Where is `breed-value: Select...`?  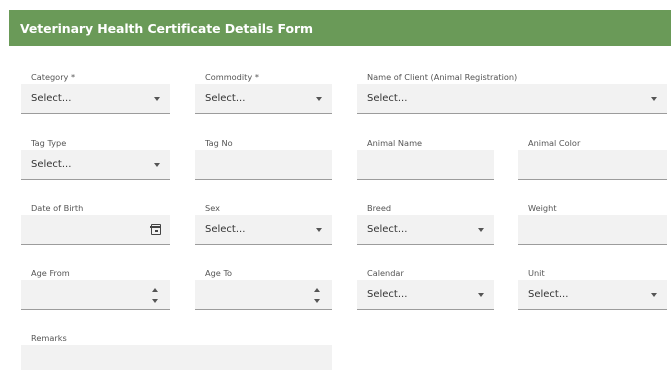 breed-value: Select... is located at coordinates (387, 229).